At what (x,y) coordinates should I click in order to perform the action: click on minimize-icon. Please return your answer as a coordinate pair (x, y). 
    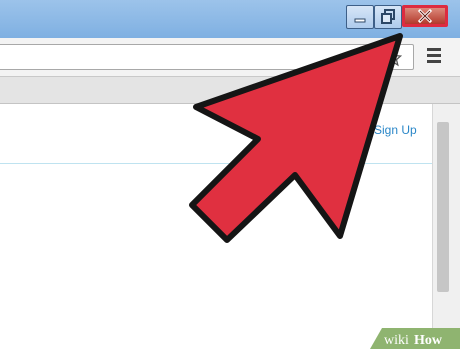
    Looking at the image, I should click on (360, 20).